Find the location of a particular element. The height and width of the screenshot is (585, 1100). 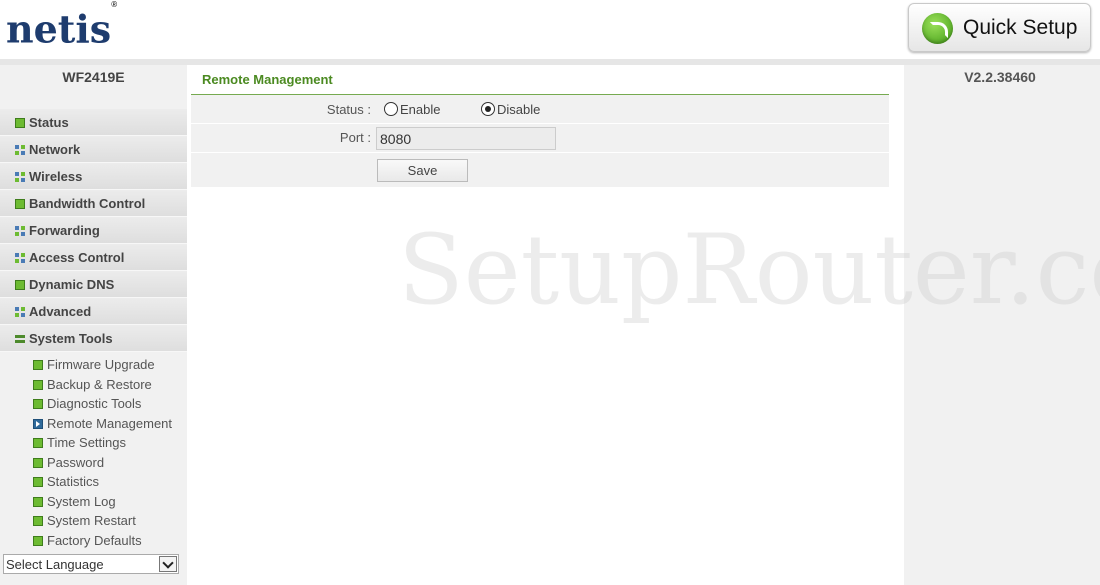

subitem-password: Password is located at coordinates (93, 463).